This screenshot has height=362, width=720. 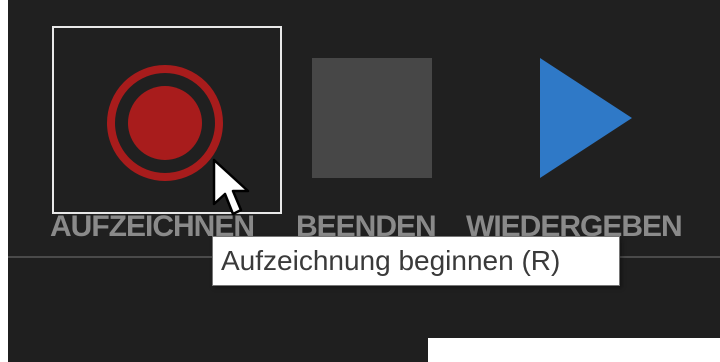 I want to click on window-left-edge, so click(x=4, y=181).